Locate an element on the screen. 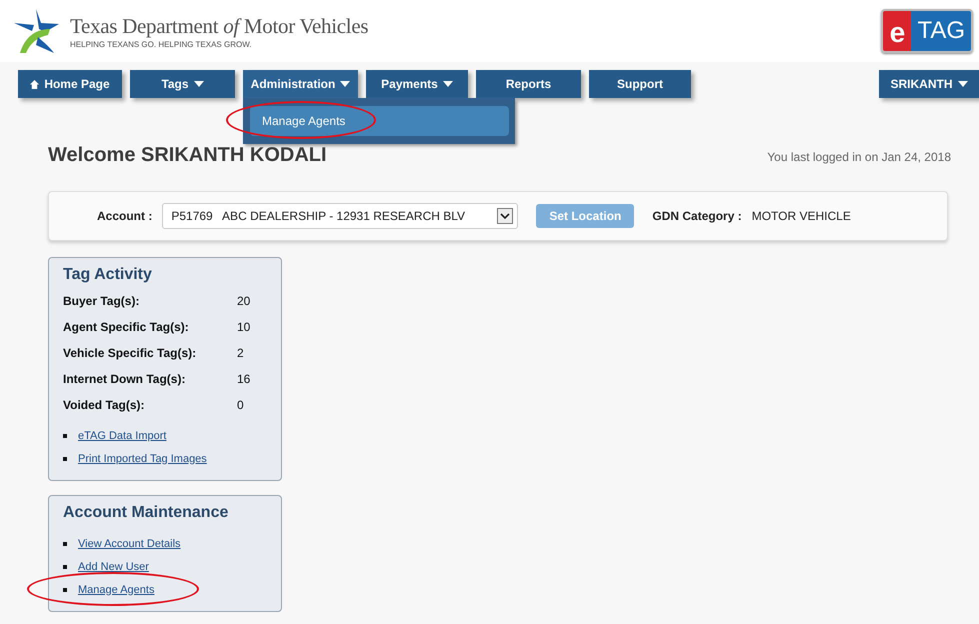  stat-label: Internet Down Tag(s): is located at coordinates (124, 380).